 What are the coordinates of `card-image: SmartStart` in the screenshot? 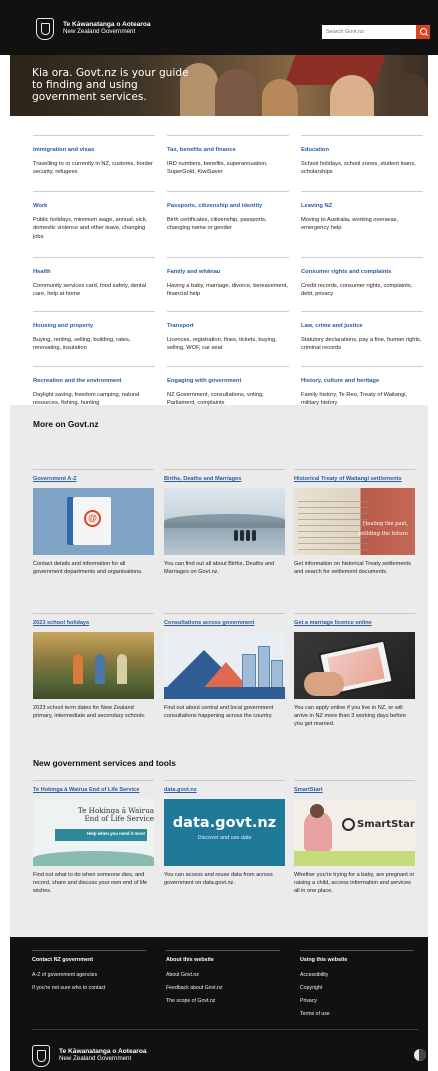 It's located at (354, 832).